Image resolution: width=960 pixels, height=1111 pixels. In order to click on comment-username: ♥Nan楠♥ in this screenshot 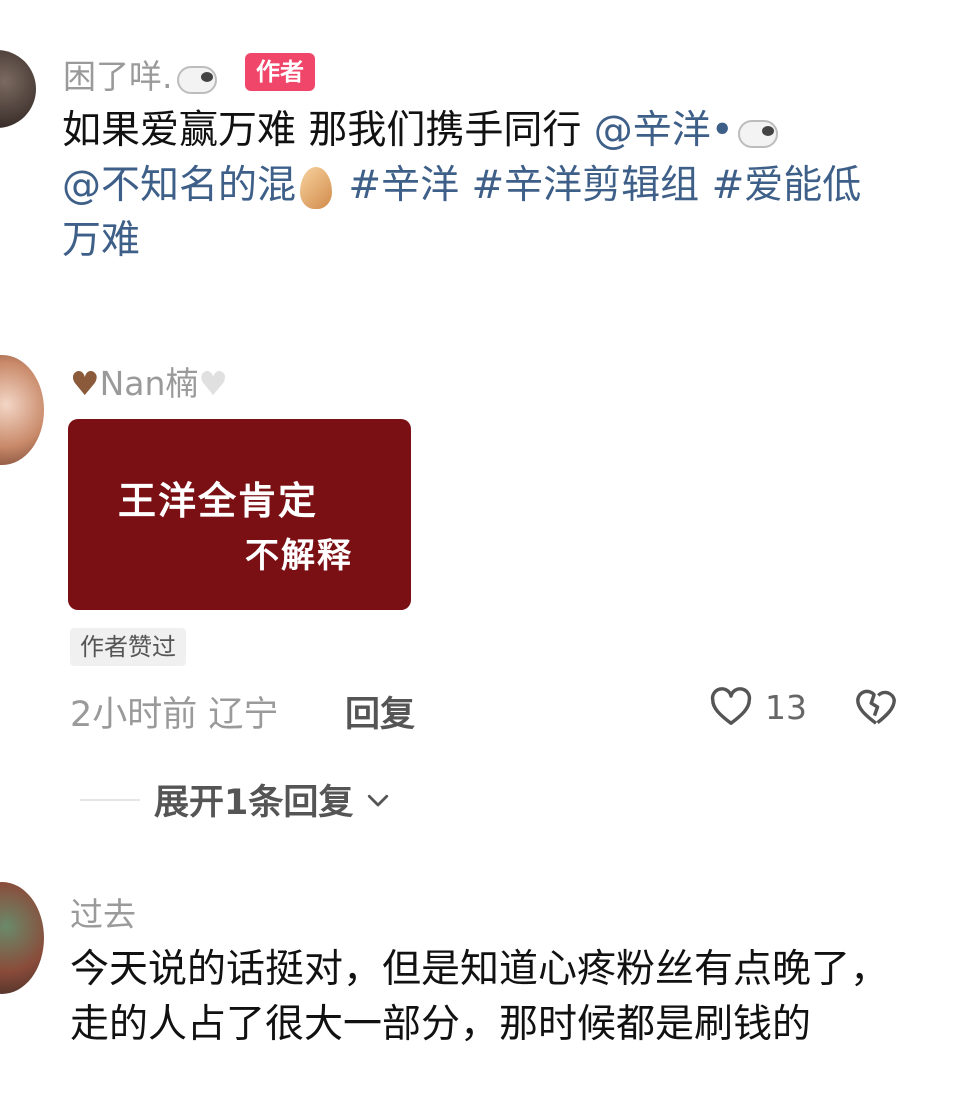, I will do `click(149, 381)`.